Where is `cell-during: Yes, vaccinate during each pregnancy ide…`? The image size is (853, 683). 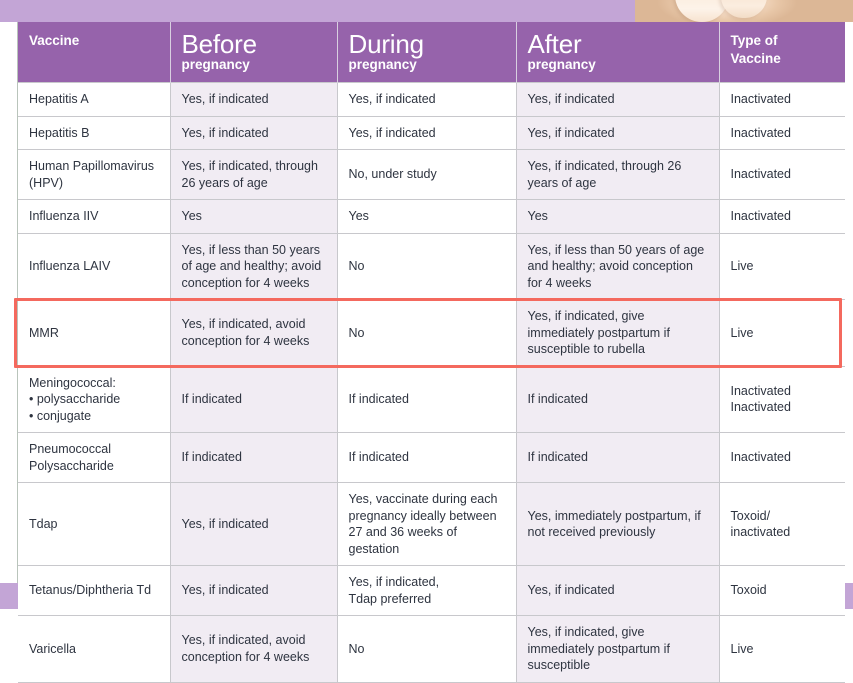 cell-during: Yes, vaccinate during each pregnancy ide… is located at coordinates (427, 524).